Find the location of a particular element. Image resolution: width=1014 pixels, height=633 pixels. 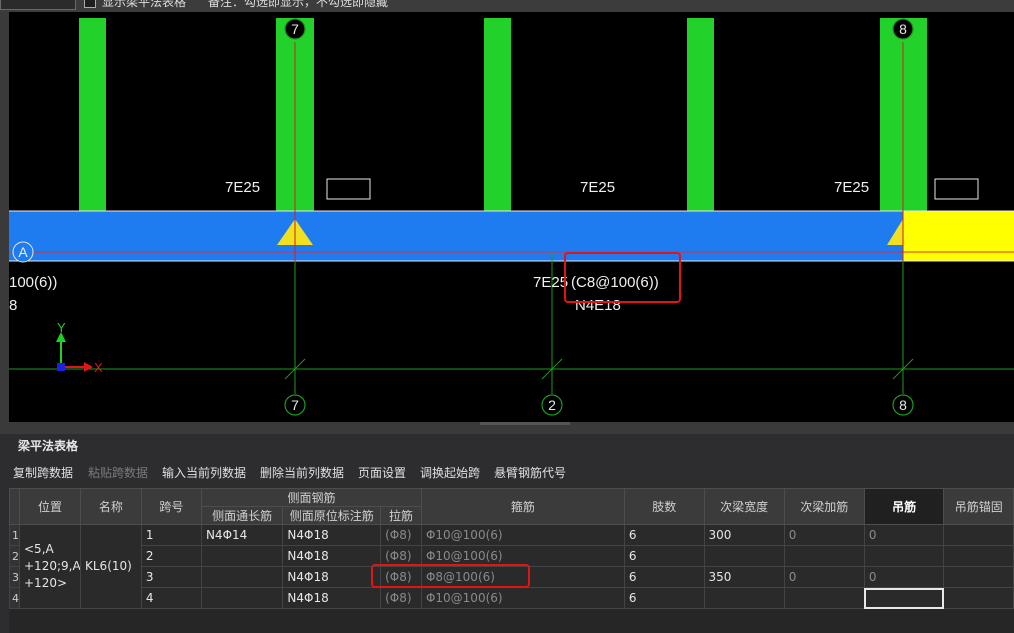

cell-hanger is located at coordinates (904, 556).